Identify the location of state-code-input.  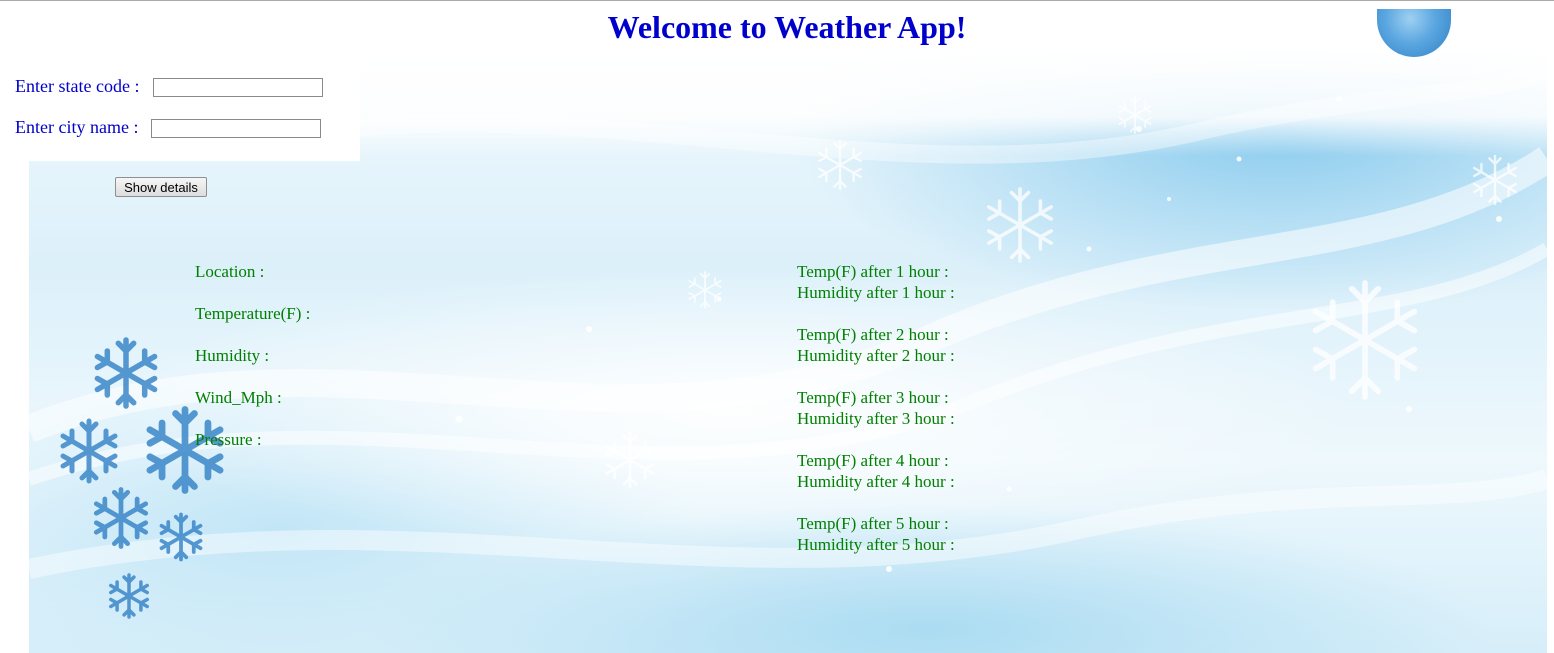
(238, 87).